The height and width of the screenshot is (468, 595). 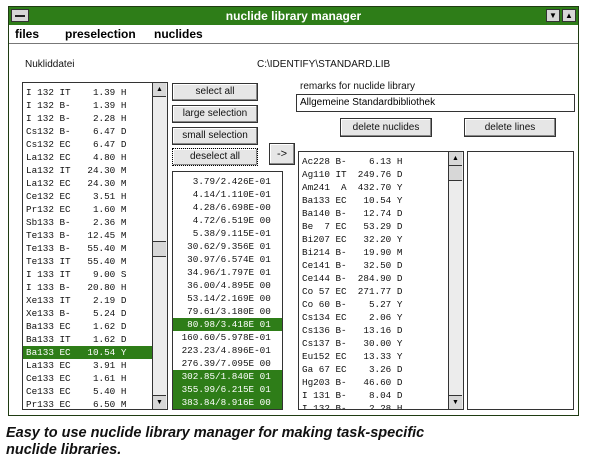 What do you see at coordinates (227, 259) in the screenshot?
I see `energy-line-row: 30.97/6.574E 01` at bounding box center [227, 259].